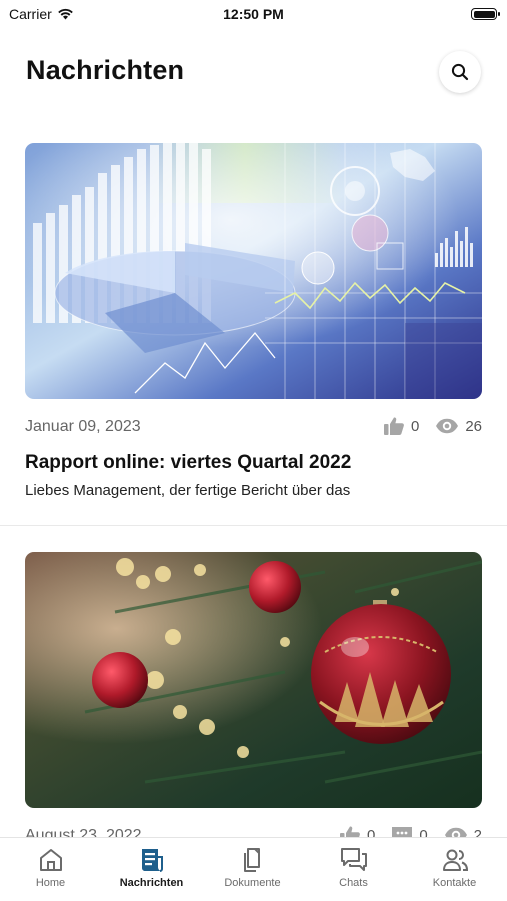 The width and height of the screenshot is (507, 901). What do you see at coordinates (455, 860) in the screenshot?
I see `contacts-icon` at bounding box center [455, 860].